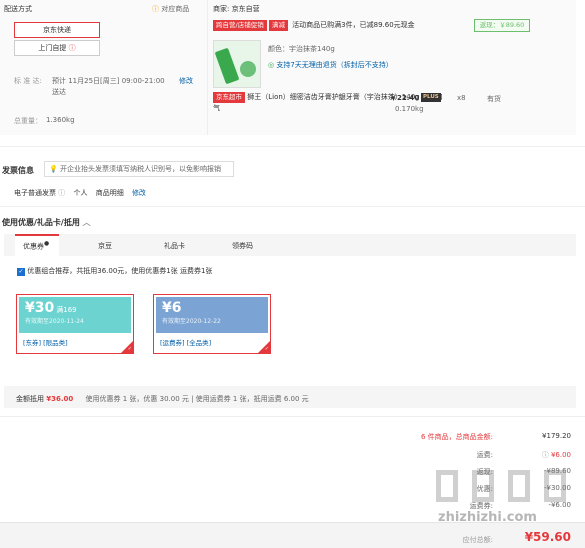 The height and width of the screenshot is (548, 585). I want to click on coupon-amount: ¥6, so click(172, 308).